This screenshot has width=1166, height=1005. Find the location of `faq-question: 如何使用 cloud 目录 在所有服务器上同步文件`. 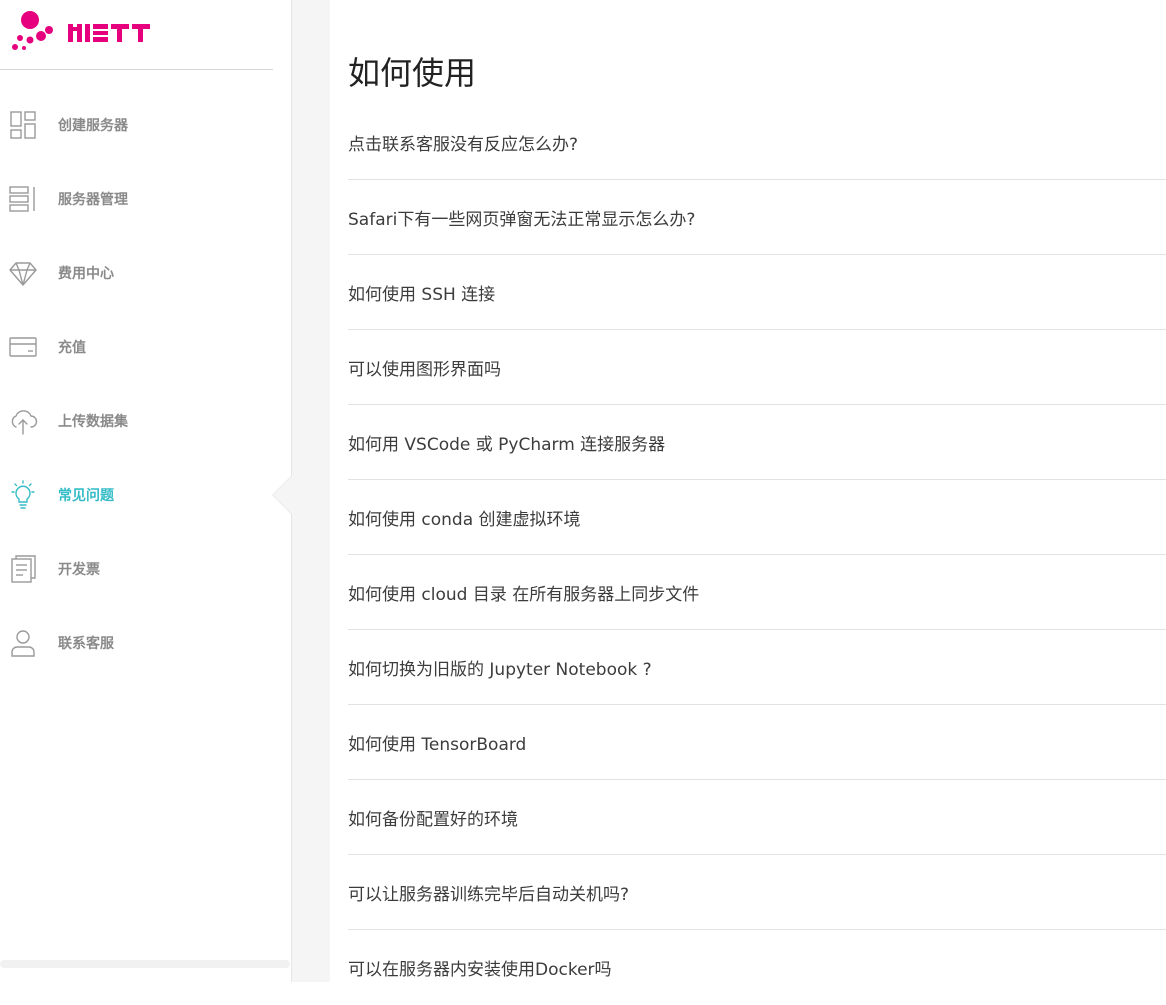

faq-question: 如何使用 cloud 目录 在所有服务器上同步文件 is located at coordinates (524, 594).